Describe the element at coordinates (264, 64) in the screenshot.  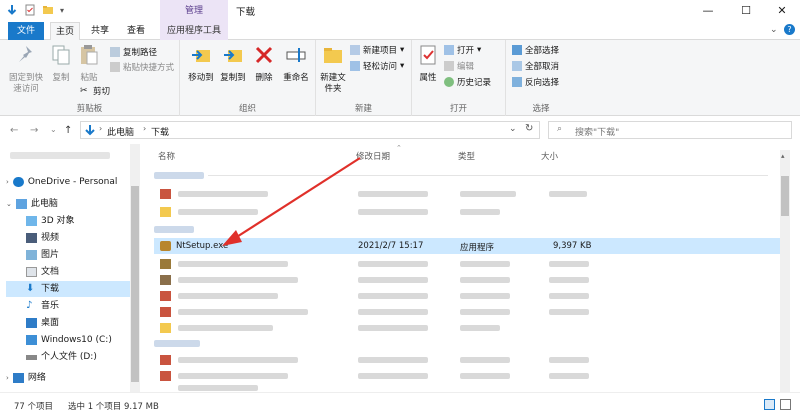
I see `delete-button: 删除` at that location.